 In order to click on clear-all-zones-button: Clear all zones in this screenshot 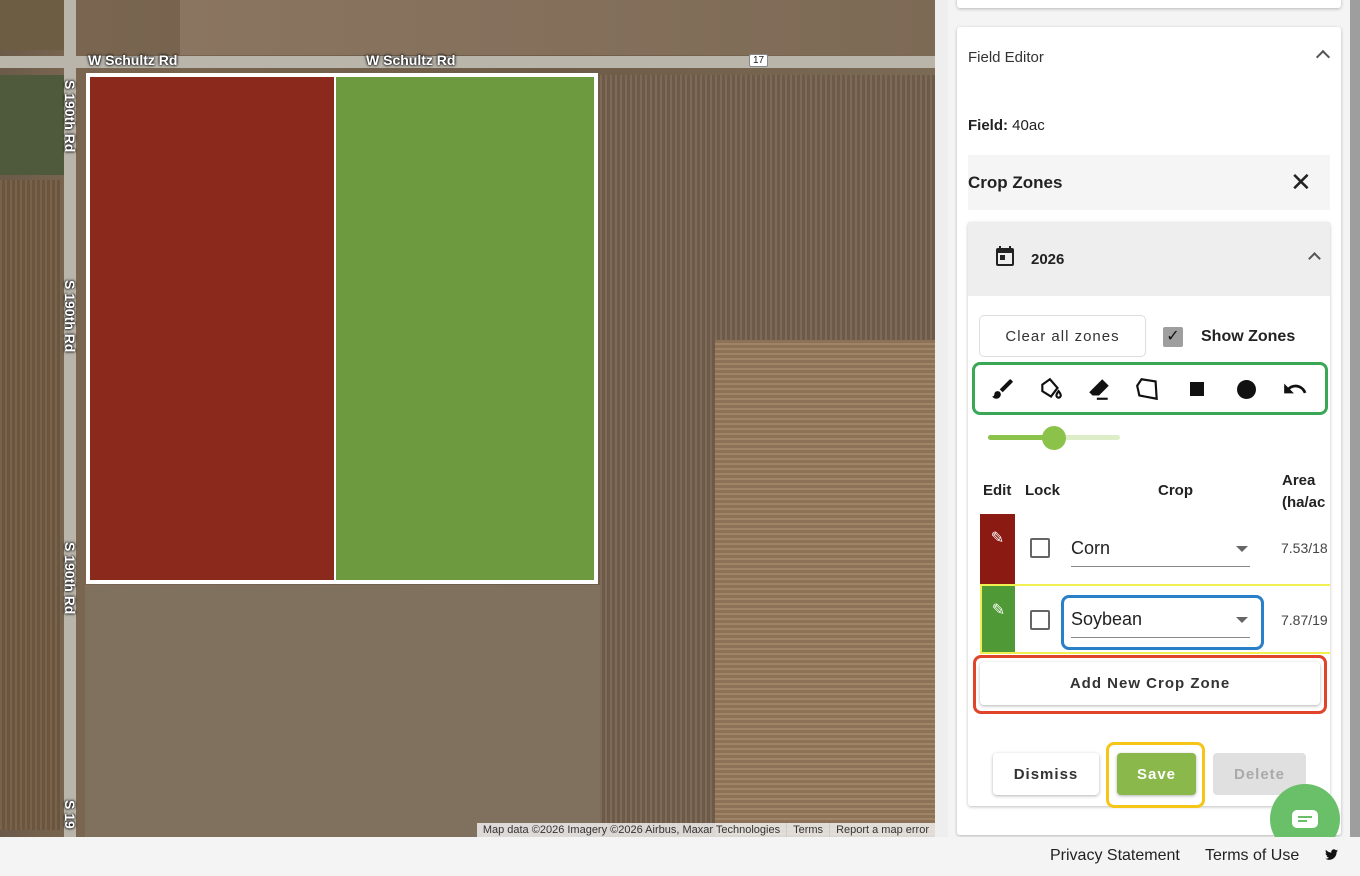, I will do `click(1062, 336)`.